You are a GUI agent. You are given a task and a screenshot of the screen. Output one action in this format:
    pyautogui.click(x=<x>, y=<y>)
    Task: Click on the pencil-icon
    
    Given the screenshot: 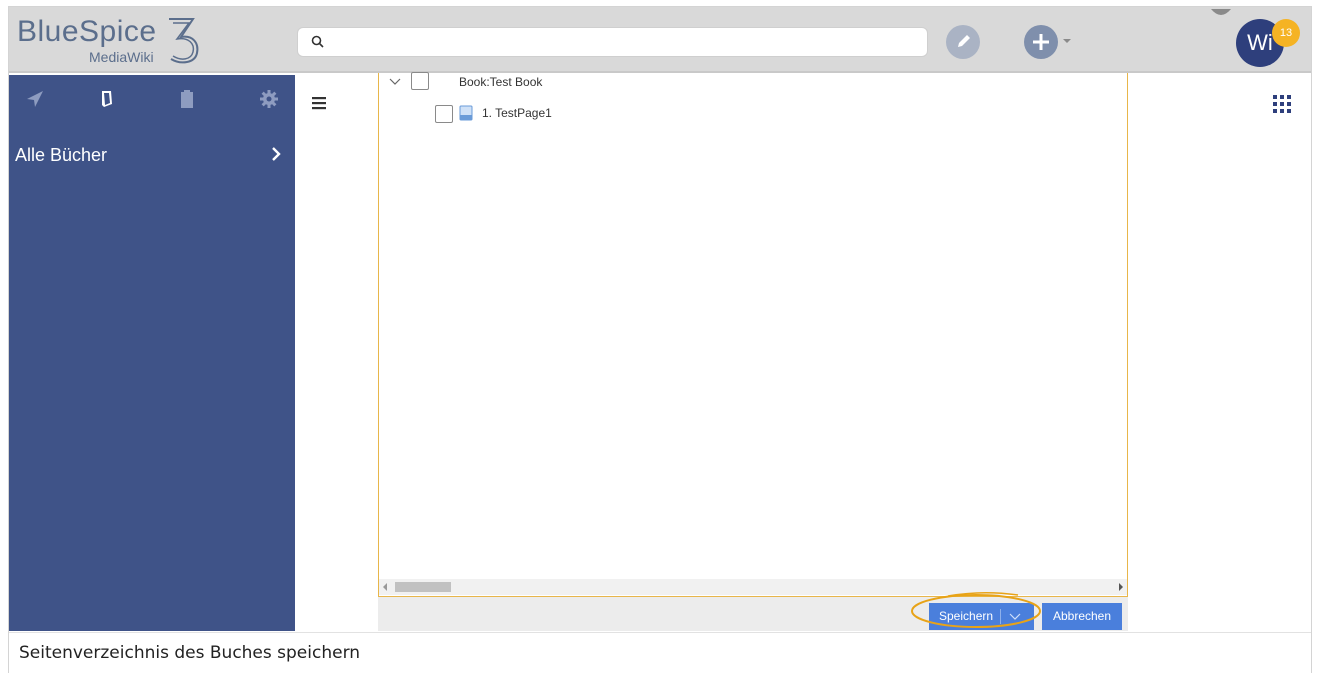 What is the action you would take?
    pyautogui.click(x=964, y=41)
    